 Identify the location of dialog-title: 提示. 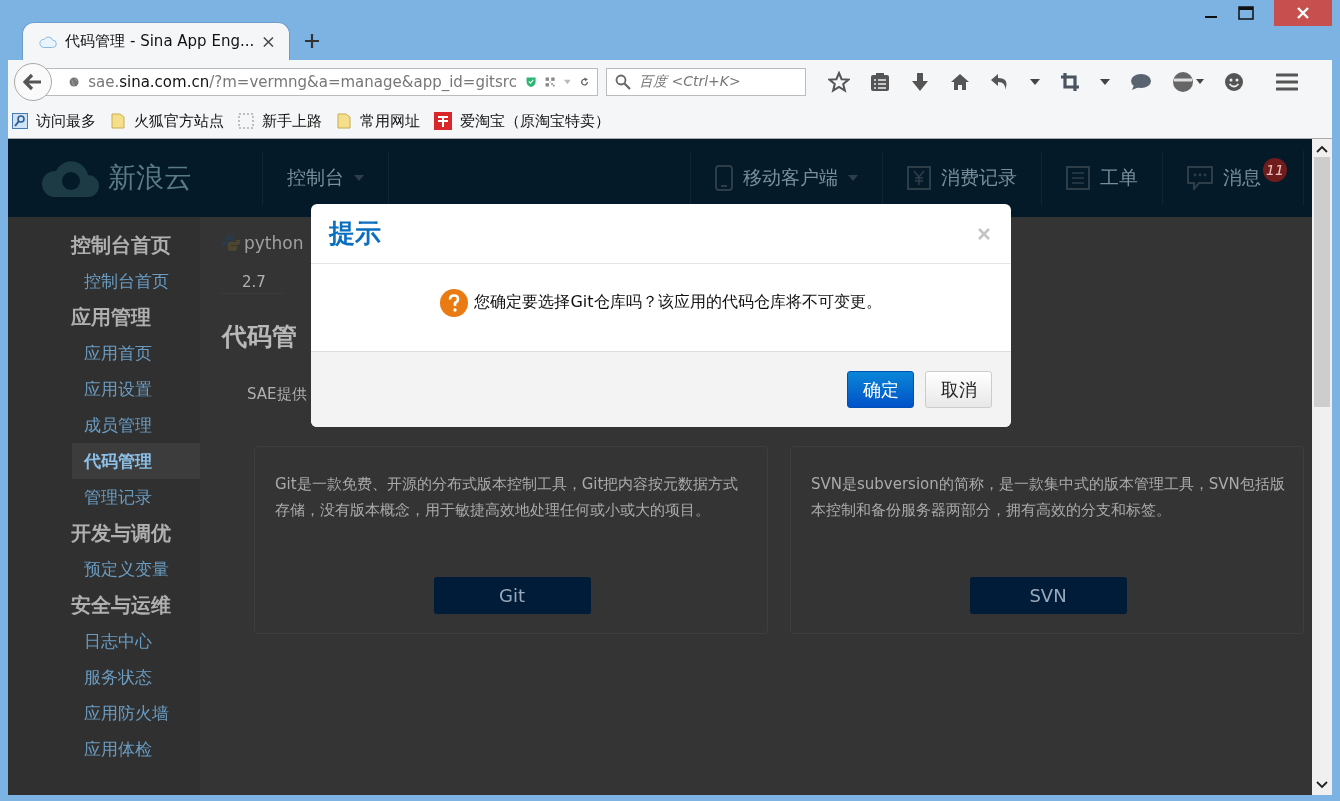
(355, 233).